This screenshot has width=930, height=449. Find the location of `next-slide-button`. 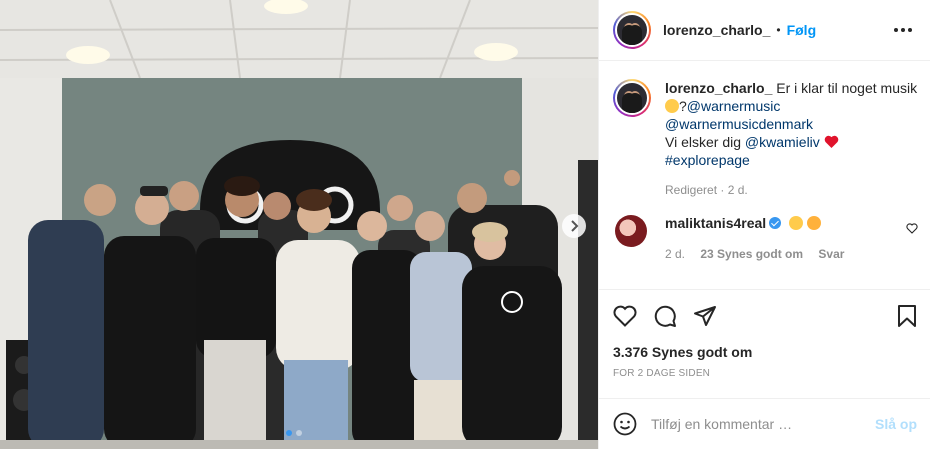

next-slide-button is located at coordinates (574, 226).